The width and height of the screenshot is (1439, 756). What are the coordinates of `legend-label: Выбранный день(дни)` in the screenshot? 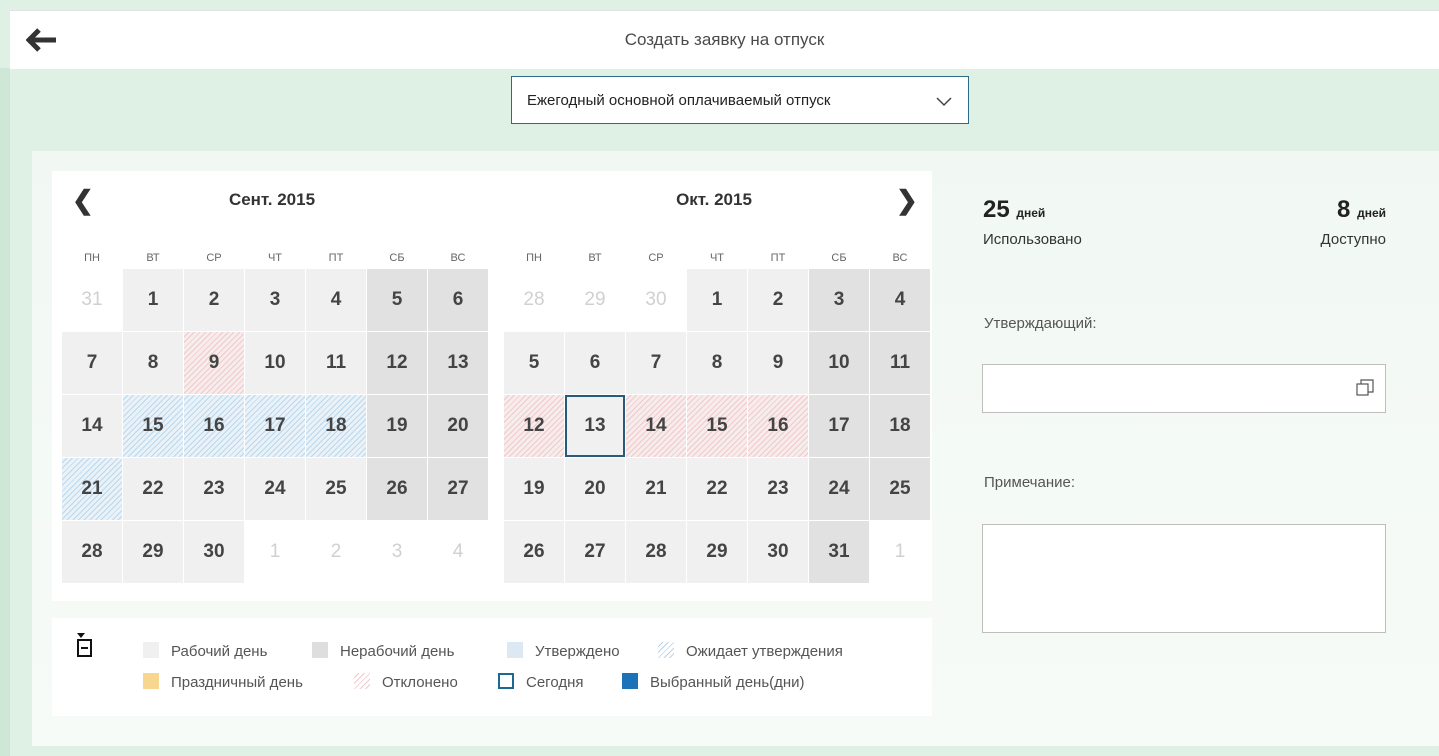 It's located at (727, 682).